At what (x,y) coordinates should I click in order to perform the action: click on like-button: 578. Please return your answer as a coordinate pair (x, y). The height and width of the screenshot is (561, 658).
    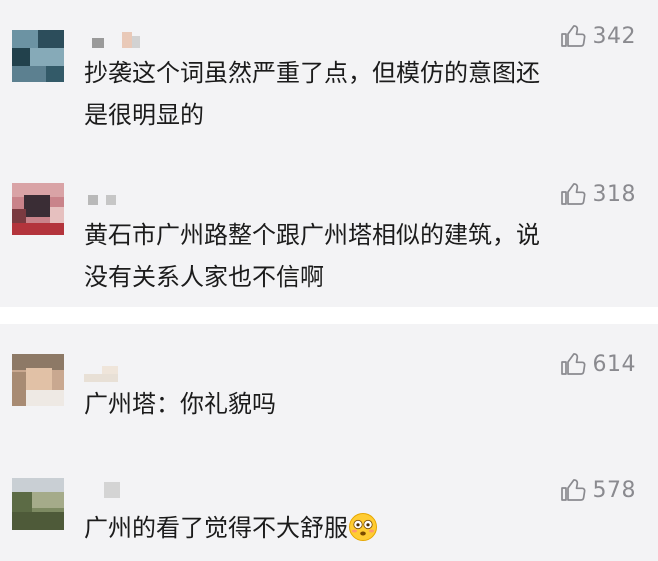
    Looking at the image, I should click on (598, 490).